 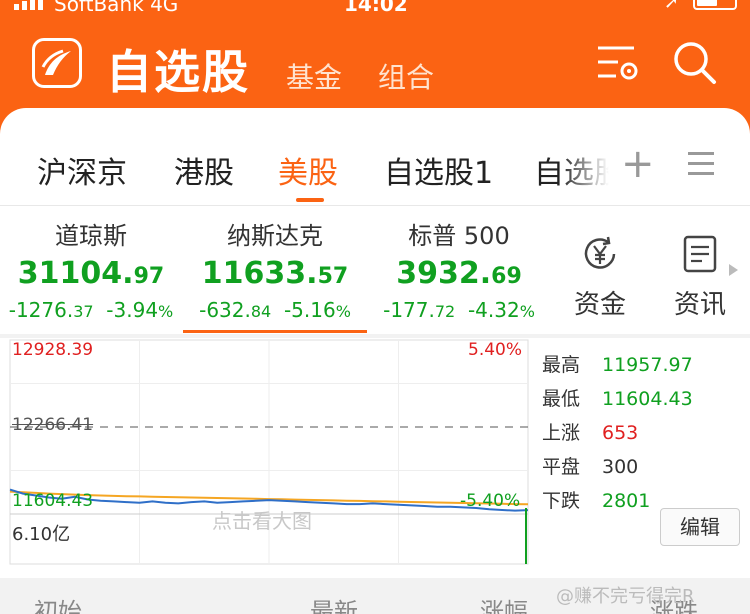 What do you see at coordinates (406, 76) in the screenshot?
I see `tab-portfolio: 组合` at bounding box center [406, 76].